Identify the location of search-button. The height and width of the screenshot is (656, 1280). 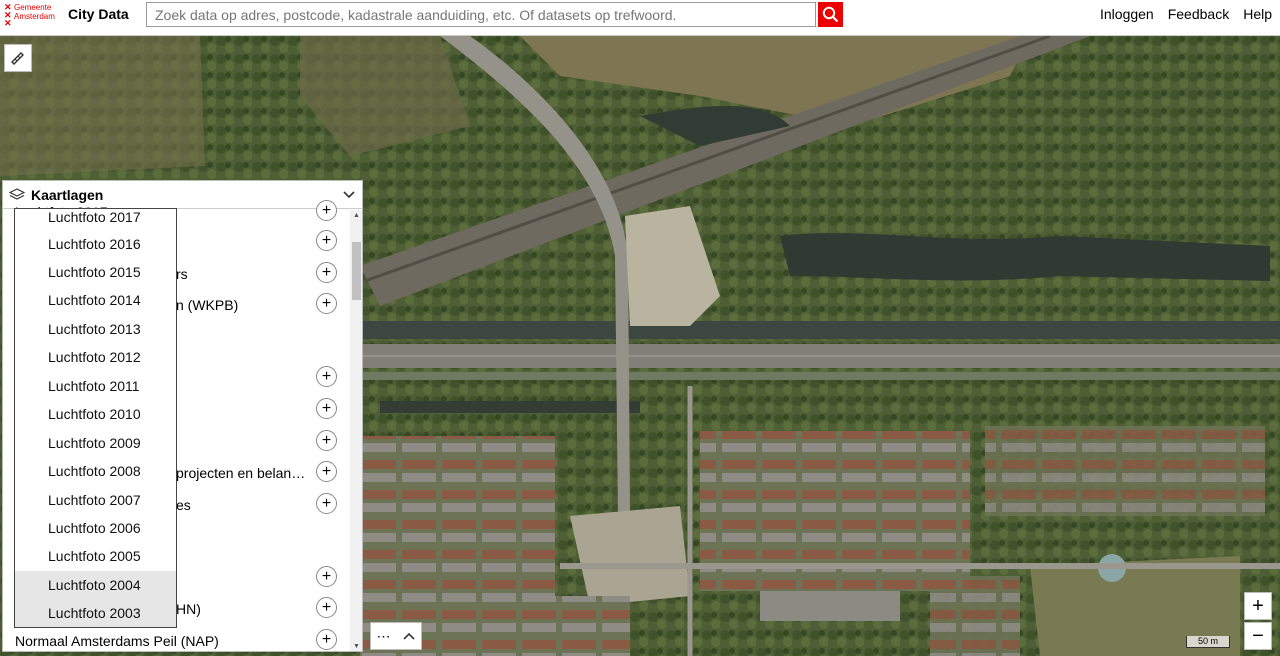
(830, 14).